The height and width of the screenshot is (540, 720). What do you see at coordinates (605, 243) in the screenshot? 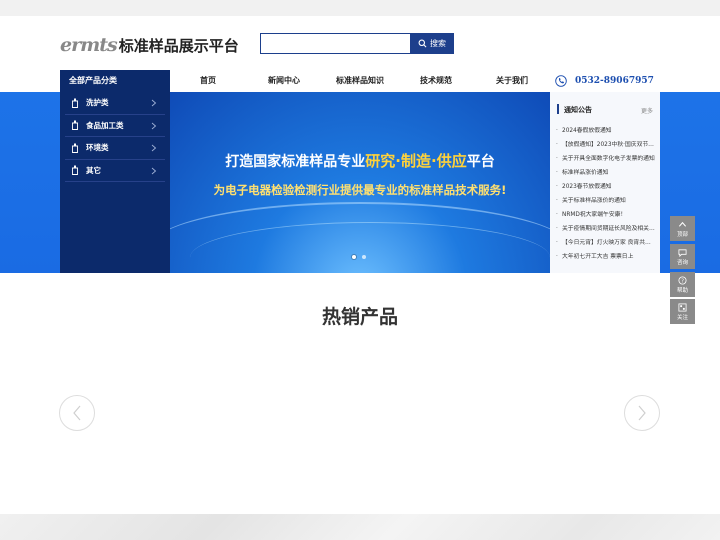
I see `notice-item: 【今日元宵】灯火映万家 良宵共团圆` at bounding box center [605, 243].